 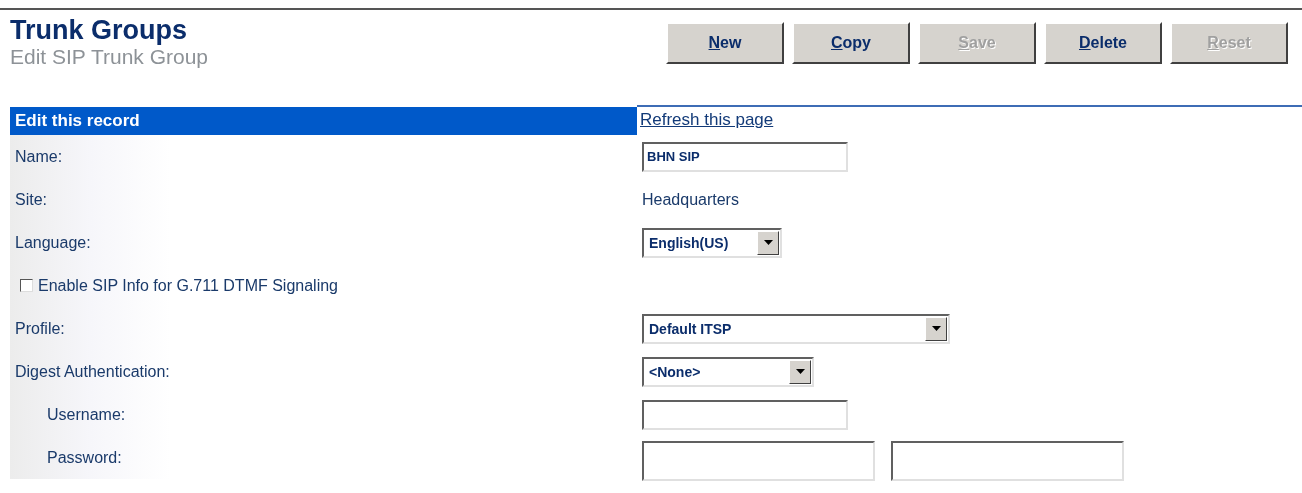 I want to click on select-field: English(US), so click(x=712, y=242).